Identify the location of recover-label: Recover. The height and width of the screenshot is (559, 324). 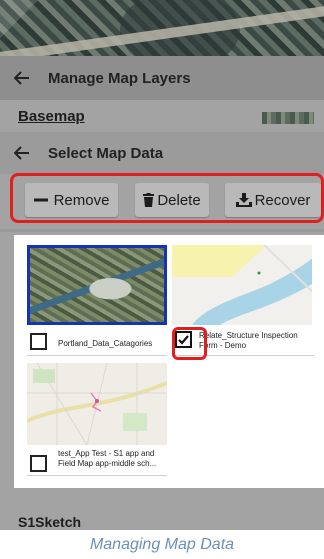
(282, 200).